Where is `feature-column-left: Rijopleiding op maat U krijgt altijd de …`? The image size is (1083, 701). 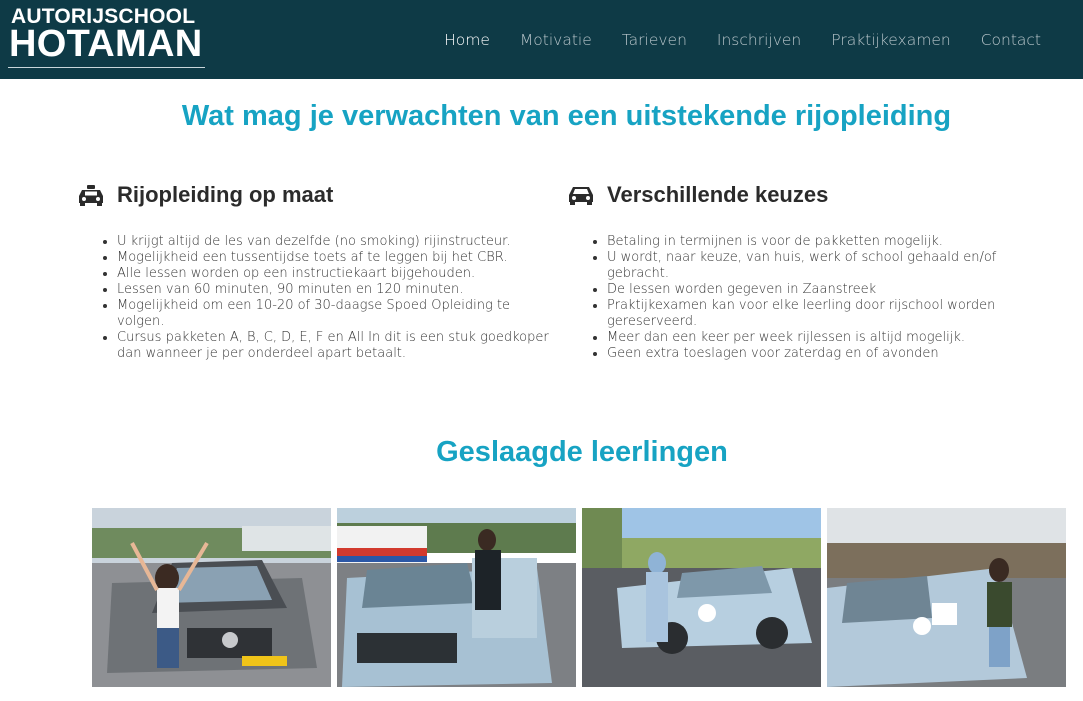
feature-column-left: Rijopleiding op maat U krijgt altijd de … is located at coordinates (317, 271).